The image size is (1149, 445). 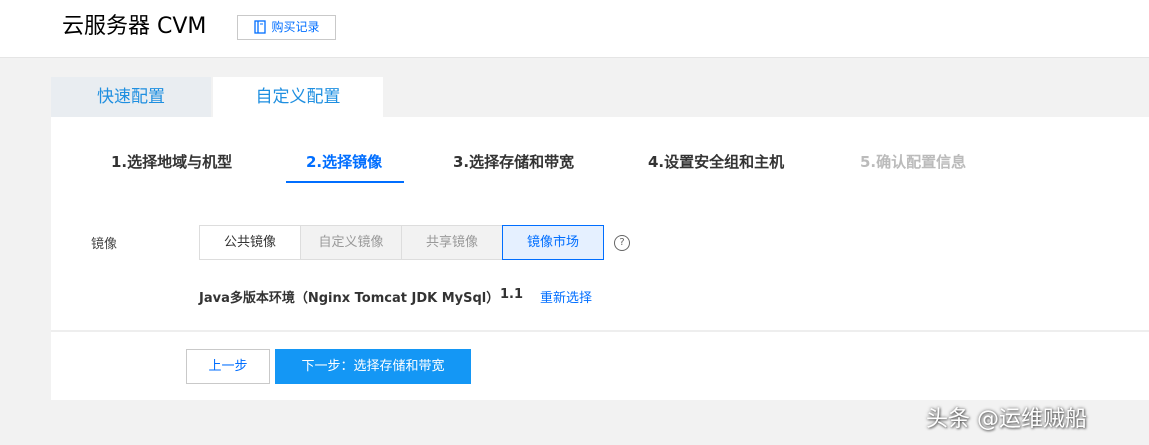 I want to click on tab-custom-config: 自定义配置, so click(x=298, y=97).